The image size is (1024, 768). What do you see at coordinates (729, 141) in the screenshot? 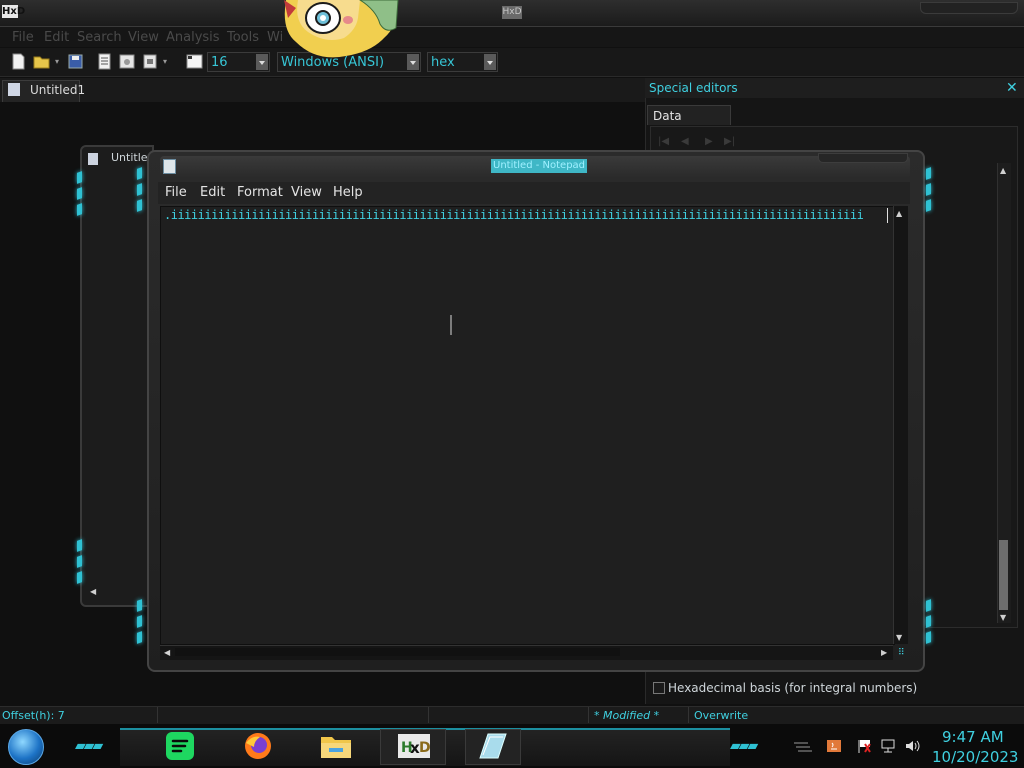
I see `last-record-icon: ▶|` at bounding box center [729, 141].